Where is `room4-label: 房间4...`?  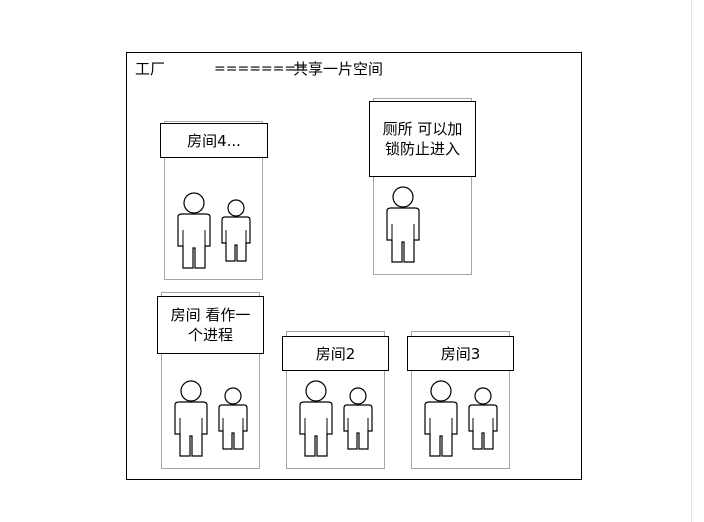 room4-label: 房间4... is located at coordinates (214, 140).